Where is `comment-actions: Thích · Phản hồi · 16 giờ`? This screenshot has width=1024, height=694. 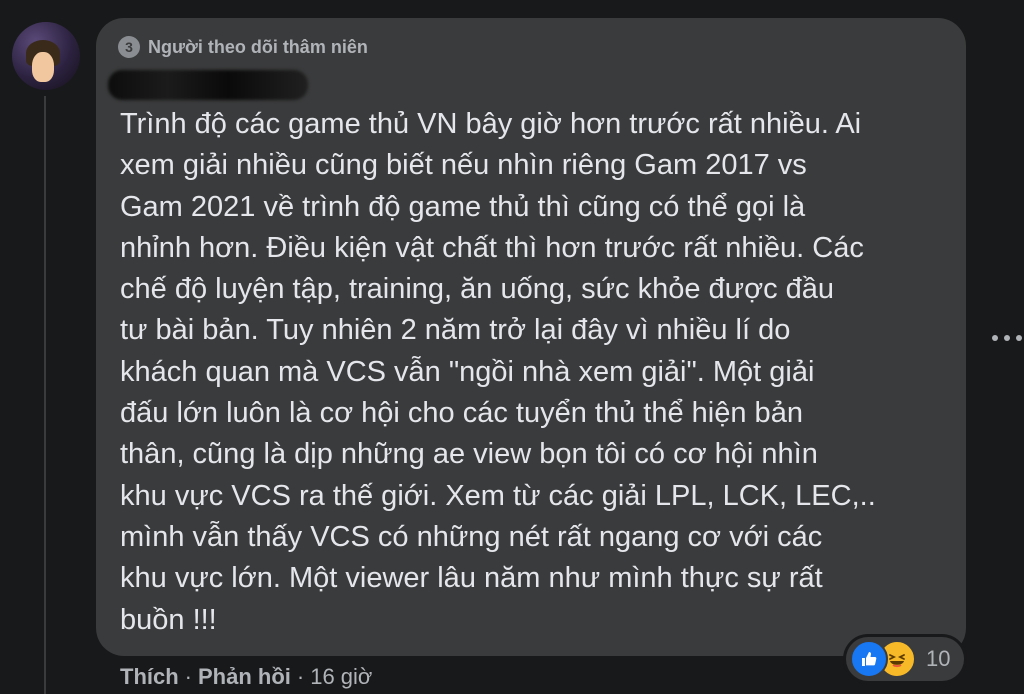
comment-actions: Thích · Phản hồi · 16 giờ is located at coordinates (246, 677).